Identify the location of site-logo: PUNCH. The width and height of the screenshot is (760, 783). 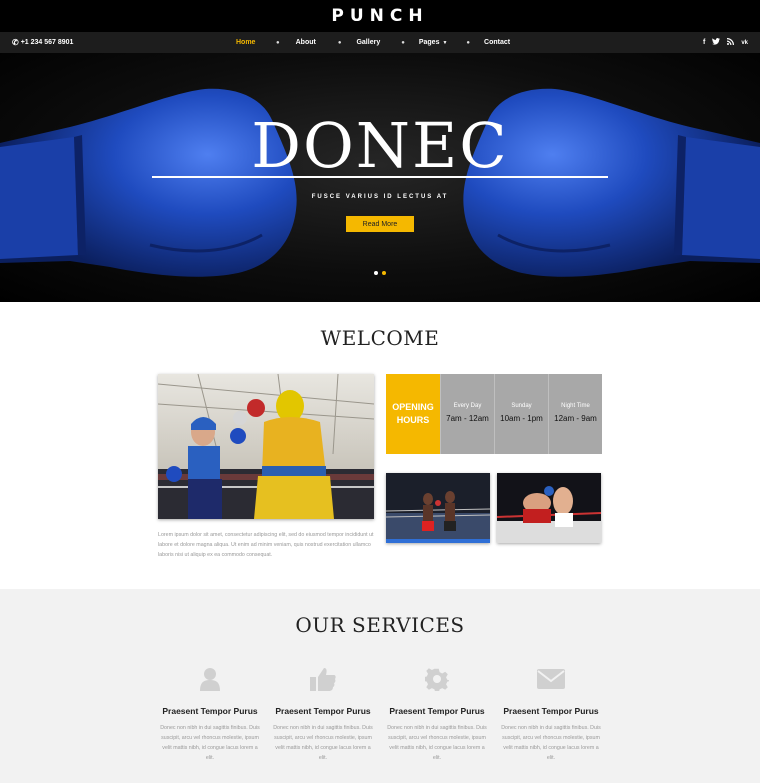
(379, 16).